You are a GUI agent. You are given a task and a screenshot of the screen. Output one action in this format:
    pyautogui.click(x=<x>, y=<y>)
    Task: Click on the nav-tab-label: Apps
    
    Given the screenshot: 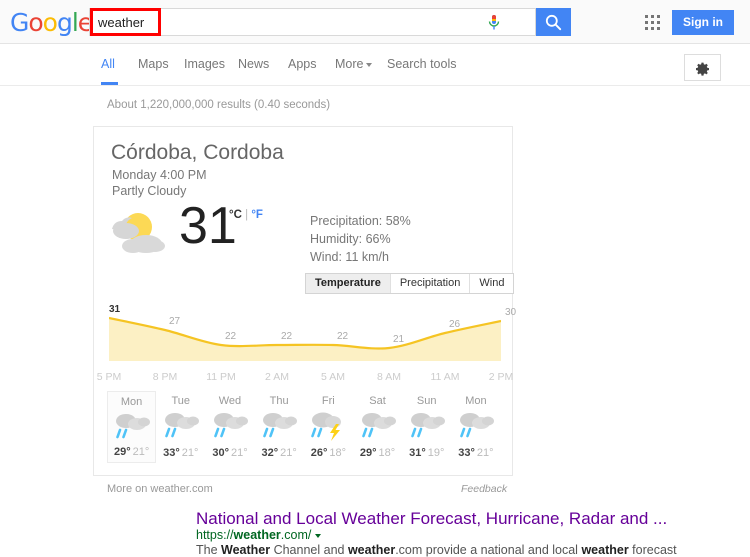 What is the action you would take?
    pyautogui.click(x=302, y=64)
    